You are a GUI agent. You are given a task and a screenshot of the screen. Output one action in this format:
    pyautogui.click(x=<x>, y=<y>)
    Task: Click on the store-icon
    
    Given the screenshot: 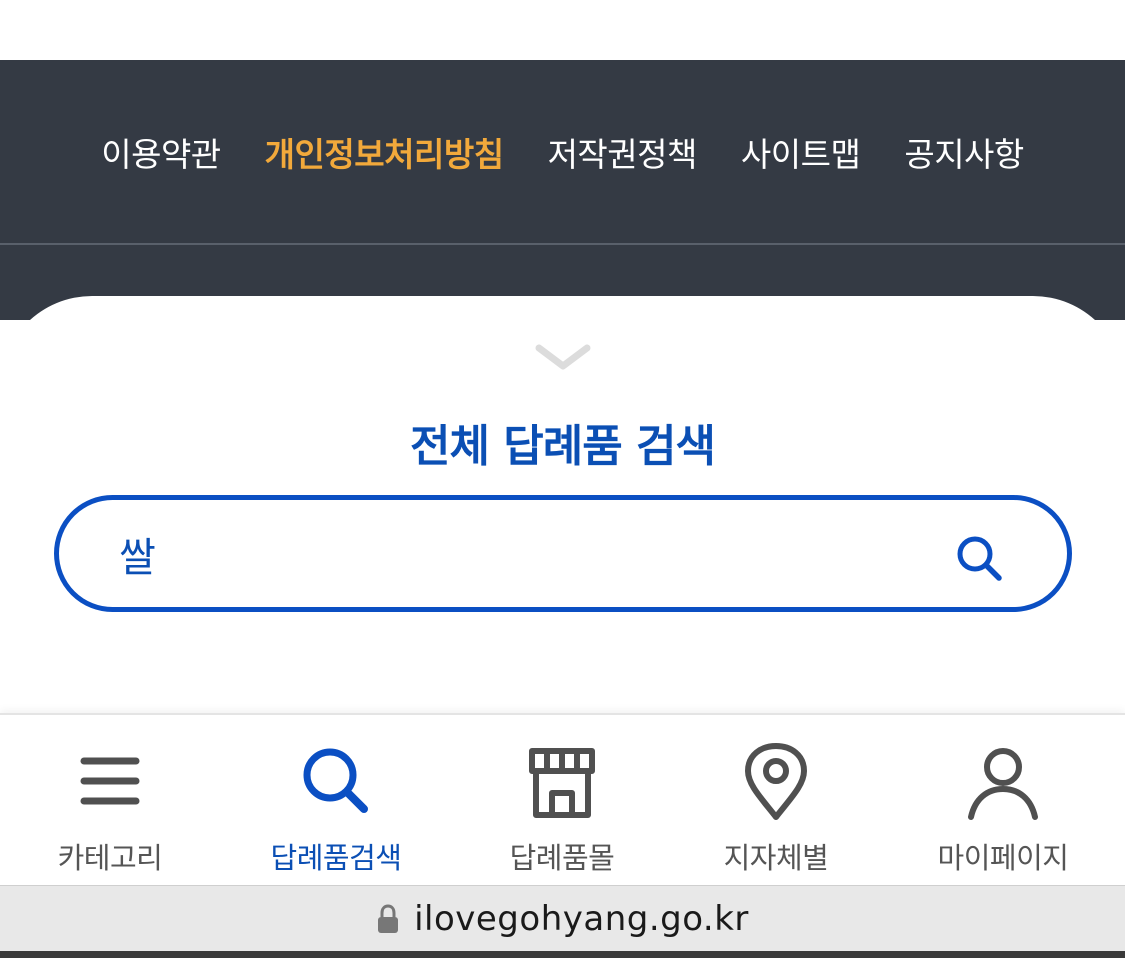 What is the action you would take?
    pyautogui.click(x=562, y=783)
    